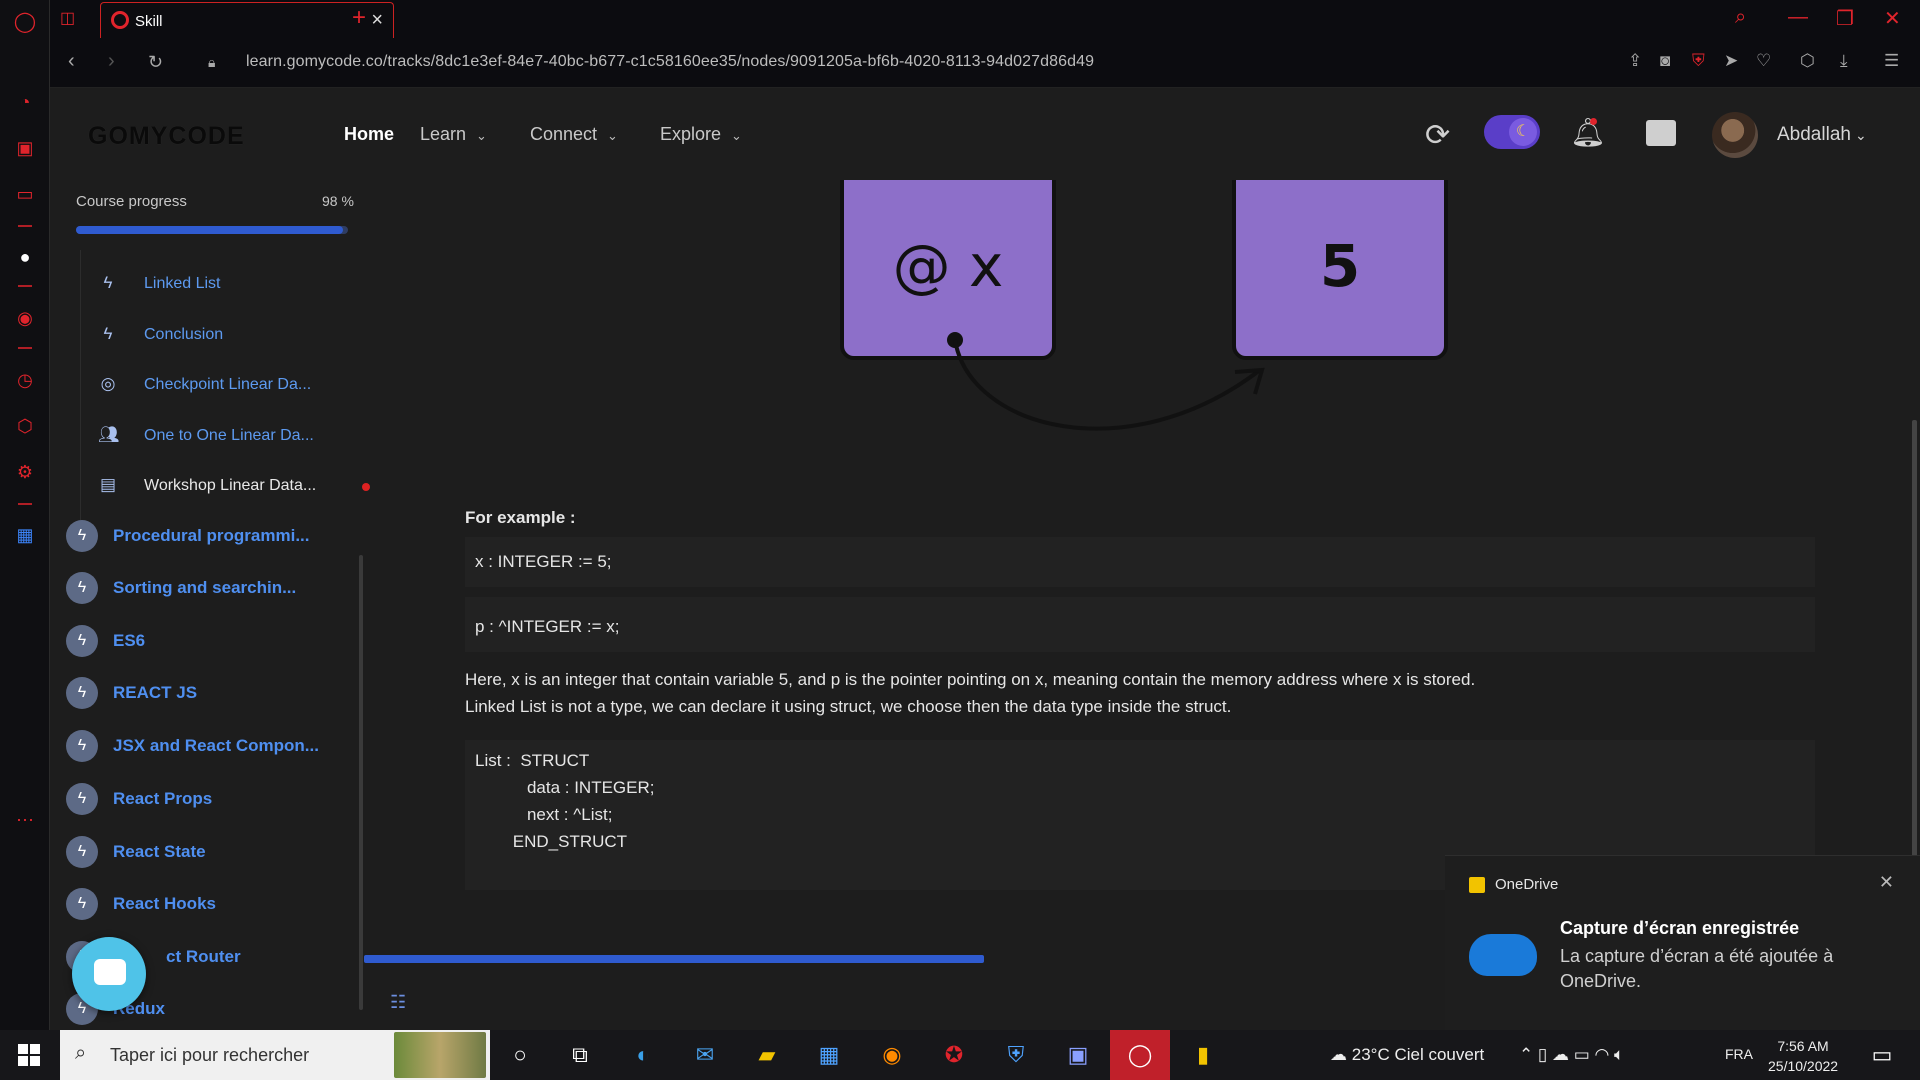 The height and width of the screenshot is (1080, 1920). I want to click on opera-logo-icon: ◯, so click(25, 22).